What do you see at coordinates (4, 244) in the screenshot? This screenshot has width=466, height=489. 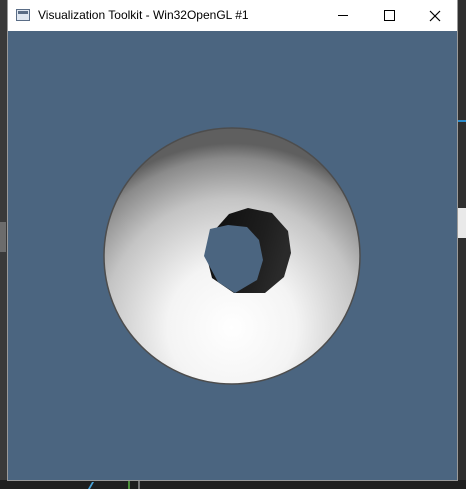 I see `background-window-left` at bounding box center [4, 244].